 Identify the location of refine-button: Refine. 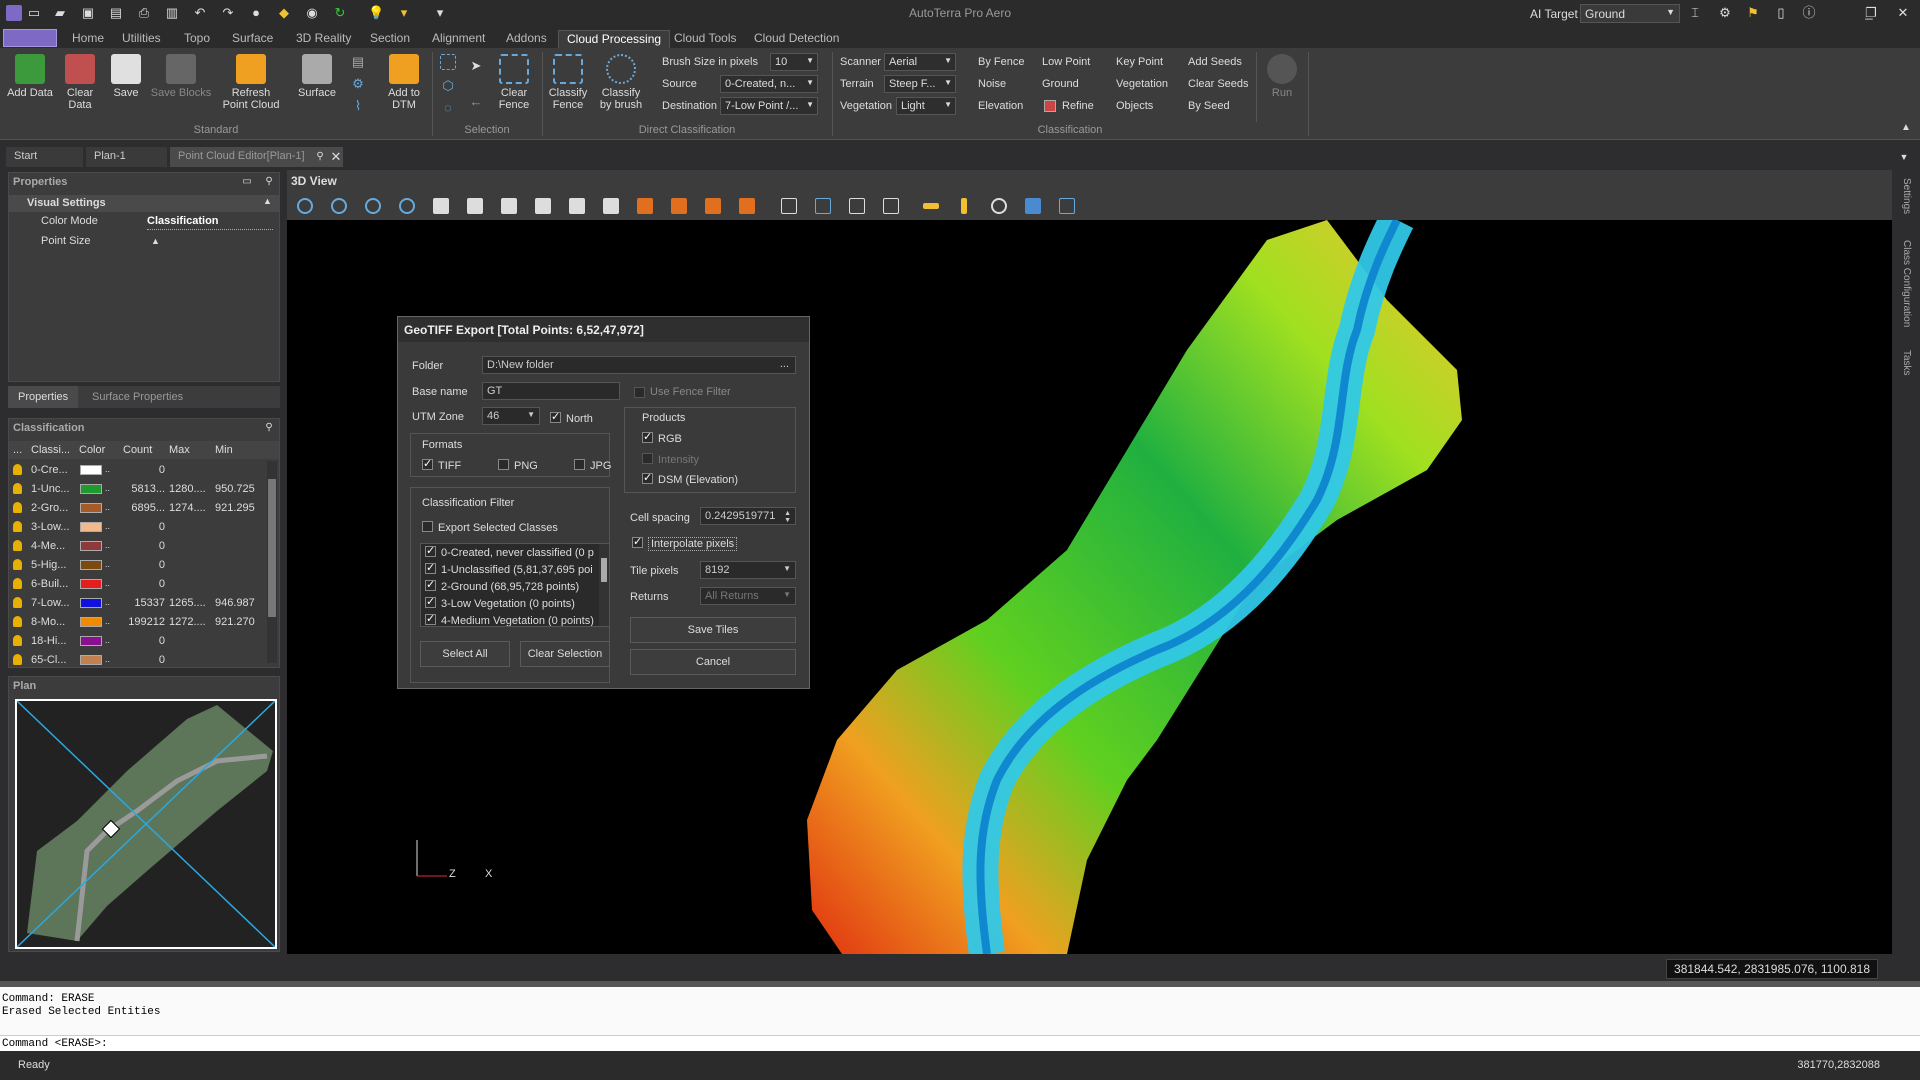
(1078, 106).